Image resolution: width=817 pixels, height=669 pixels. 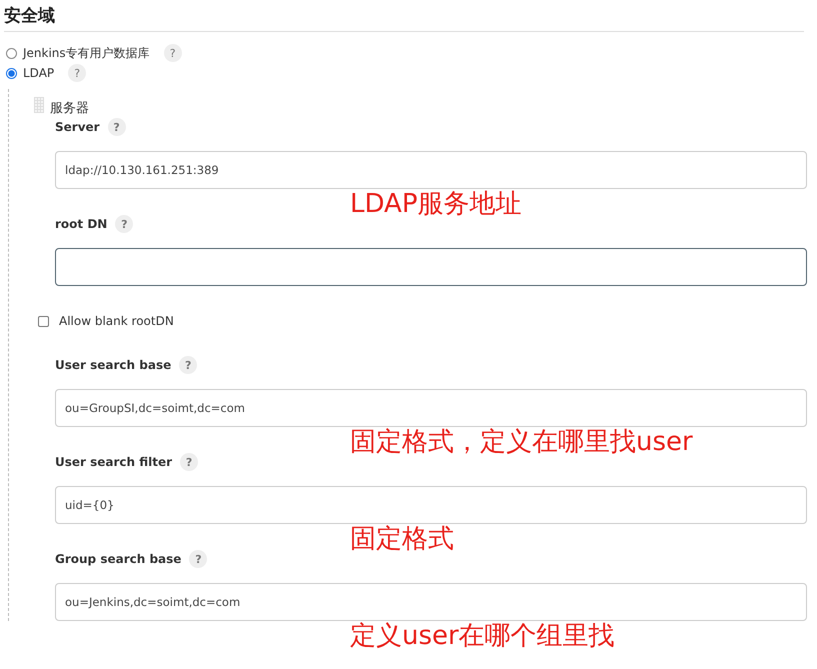 What do you see at coordinates (116, 321) in the screenshot?
I see `checkbox-label: Allow blank rootDN` at bounding box center [116, 321].